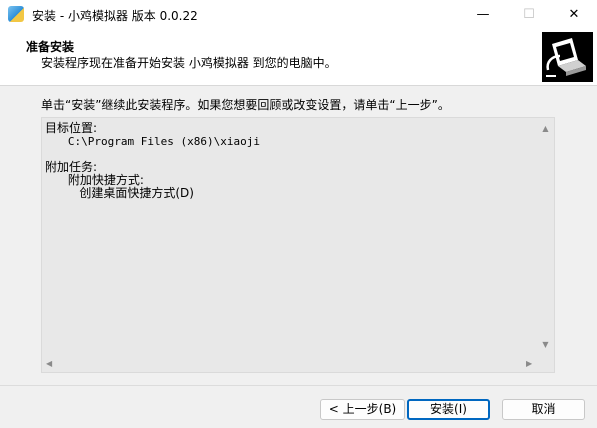 The image size is (597, 428). What do you see at coordinates (298, 15) in the screenshot?
I see `title-bar: 安装 - 小鸡模拟器 版本 0.0.22 — ☐ ✕` at bounding box center [298, 15].